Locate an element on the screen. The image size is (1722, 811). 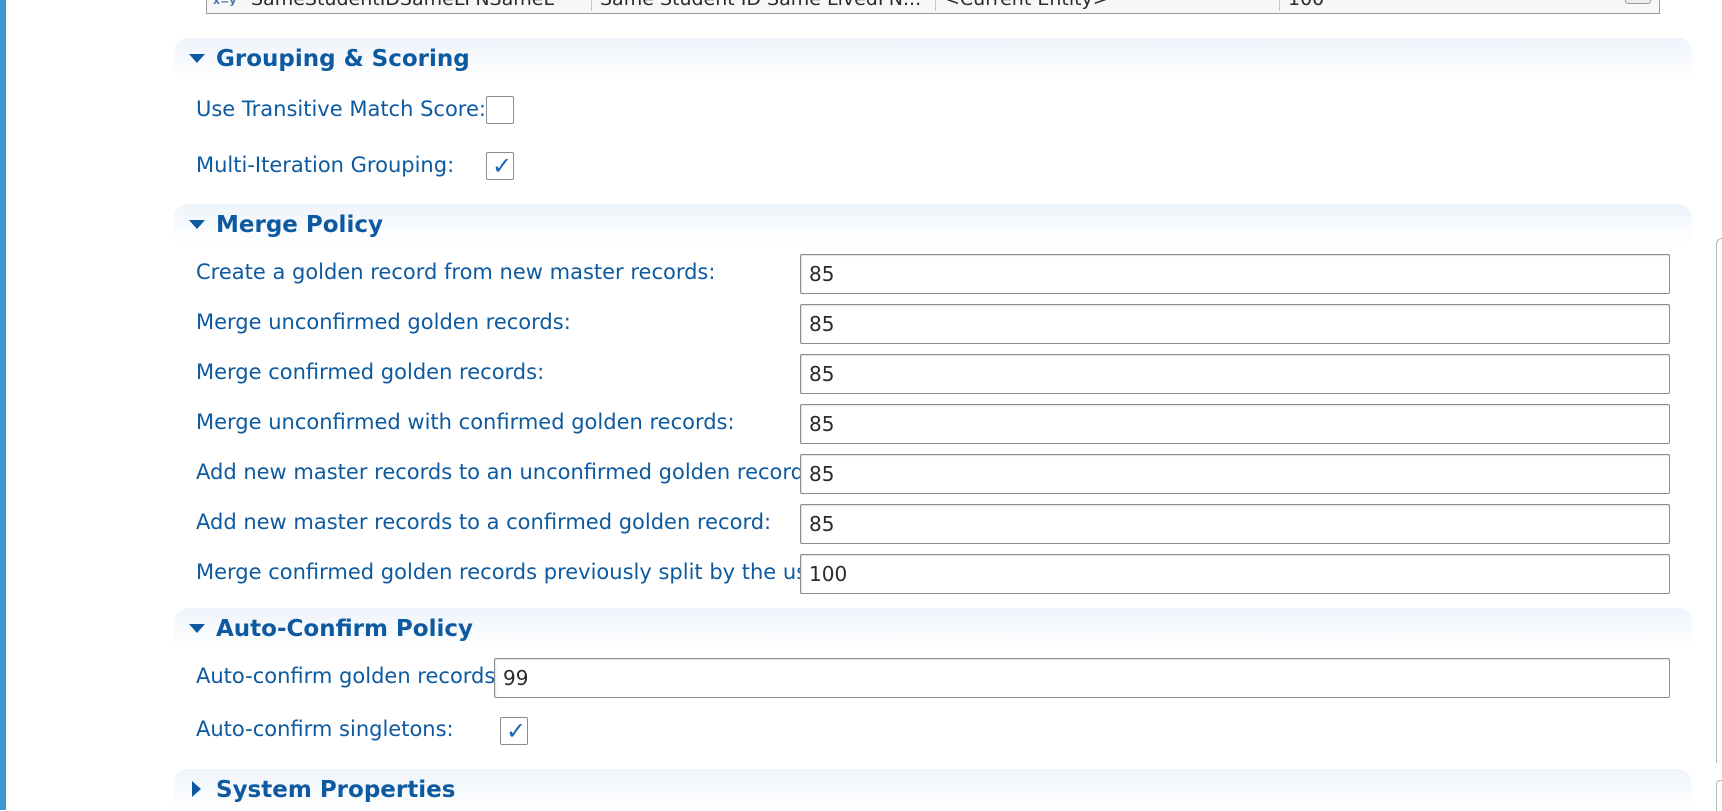
merge-split-input: 100 is located at coordinates (1235, 574).